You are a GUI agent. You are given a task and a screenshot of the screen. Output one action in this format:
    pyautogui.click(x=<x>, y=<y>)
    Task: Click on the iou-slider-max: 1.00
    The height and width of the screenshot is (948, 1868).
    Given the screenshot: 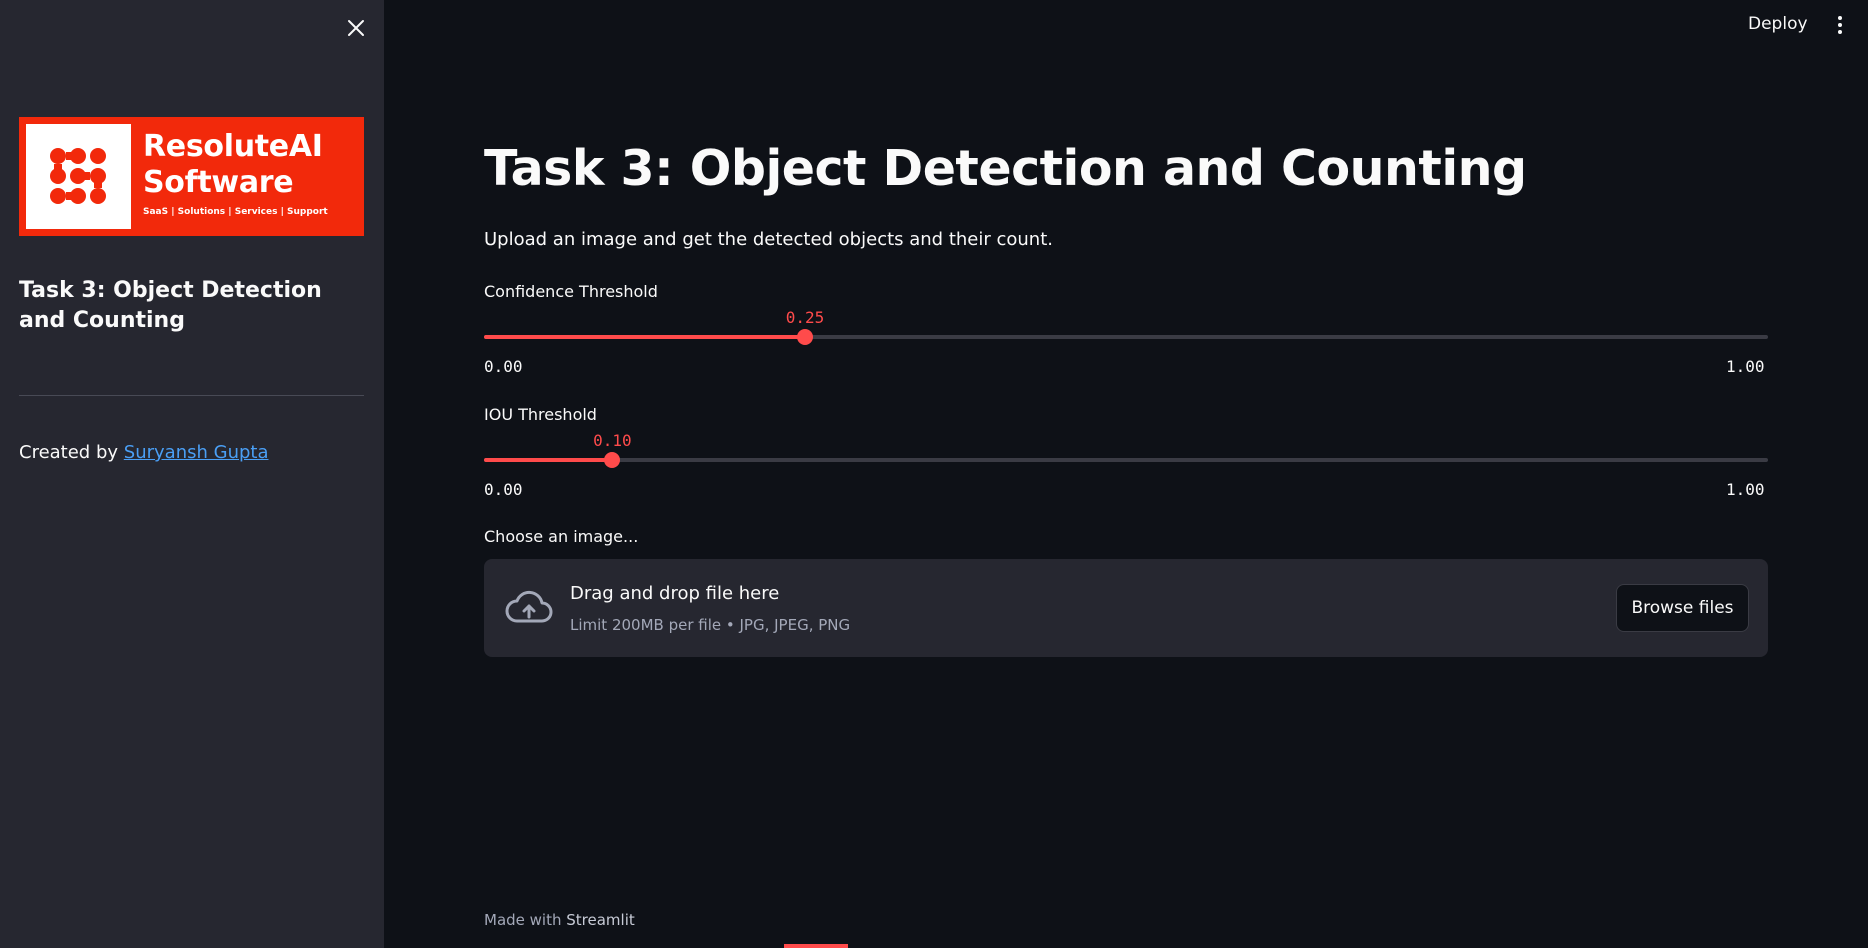 What is the action you would take?
    pyautogui.click(x=1745, y=489)
    